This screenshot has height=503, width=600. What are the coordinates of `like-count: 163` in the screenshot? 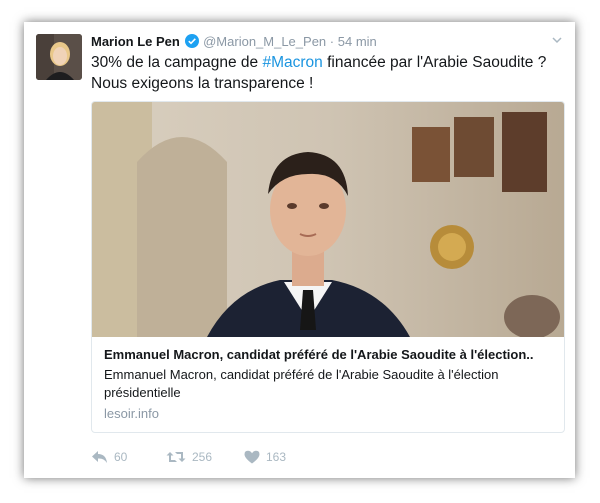 It's located at (276, 457).